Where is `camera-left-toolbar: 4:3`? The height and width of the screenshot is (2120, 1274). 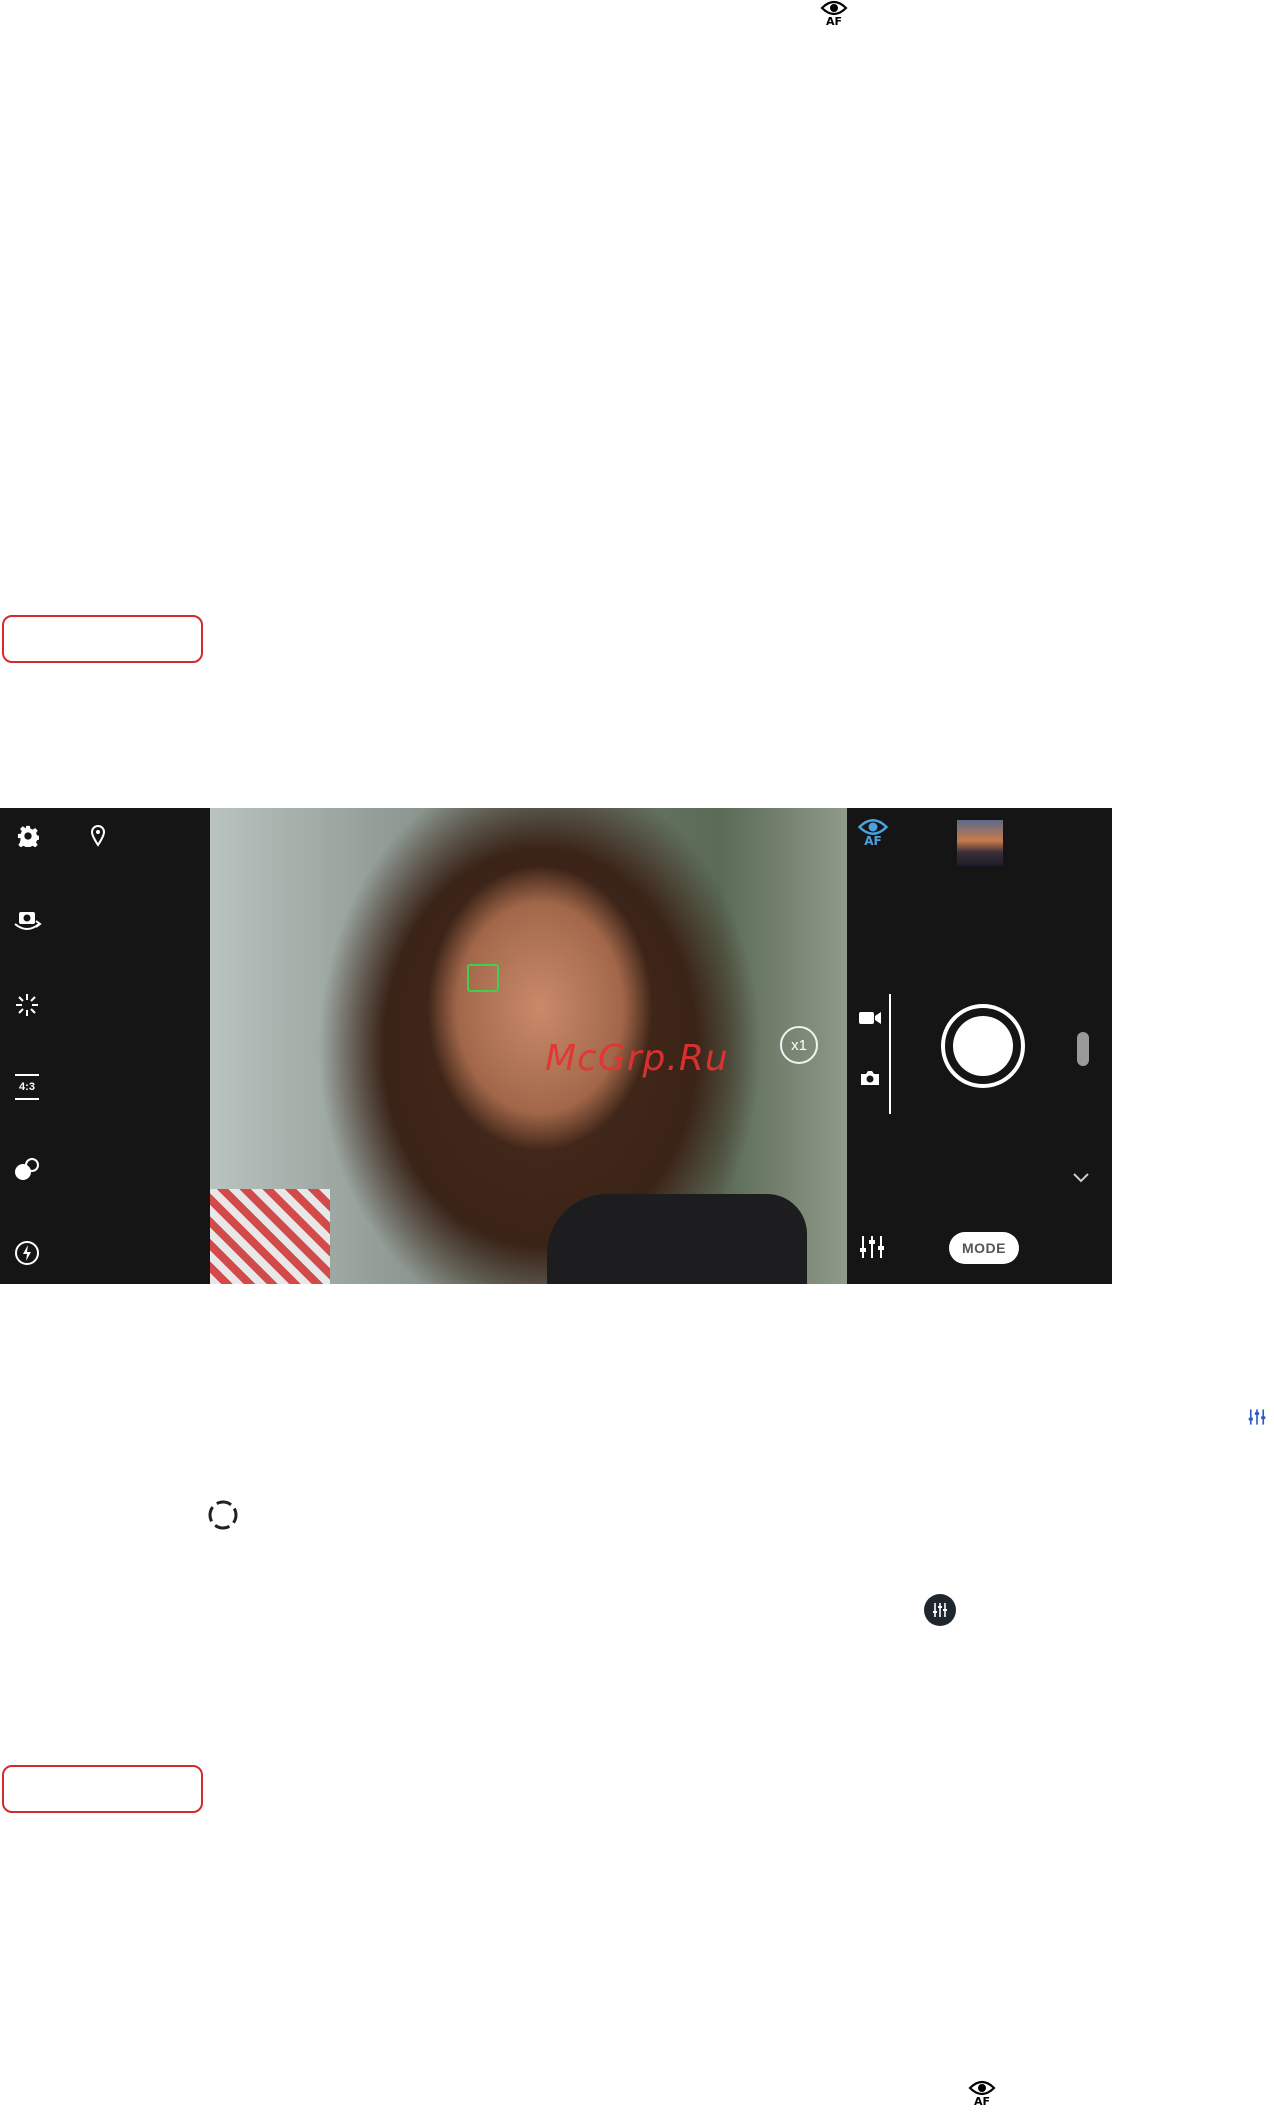 camera-left-toolbar: 4:3 is located at coordinates (105, 1046).